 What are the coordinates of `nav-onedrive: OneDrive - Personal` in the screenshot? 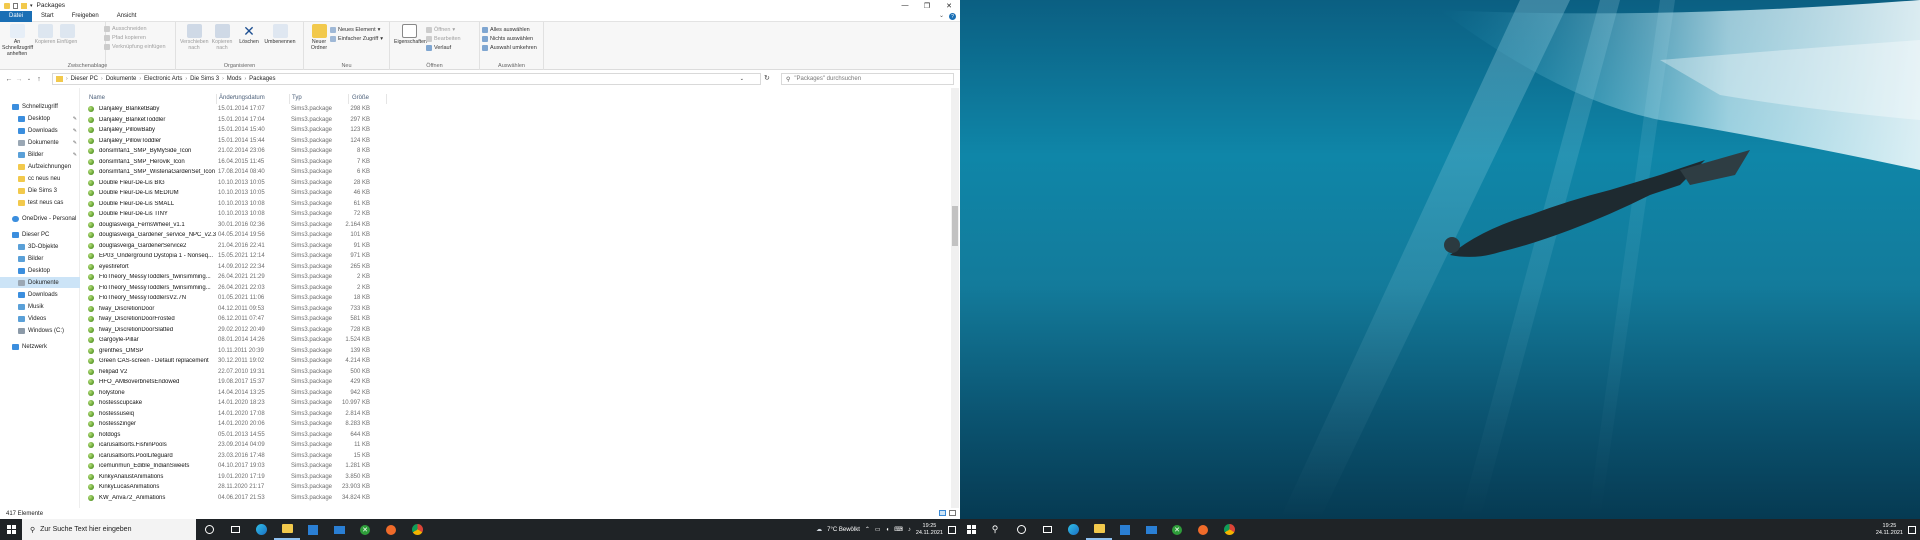 It's located at (40, 218).